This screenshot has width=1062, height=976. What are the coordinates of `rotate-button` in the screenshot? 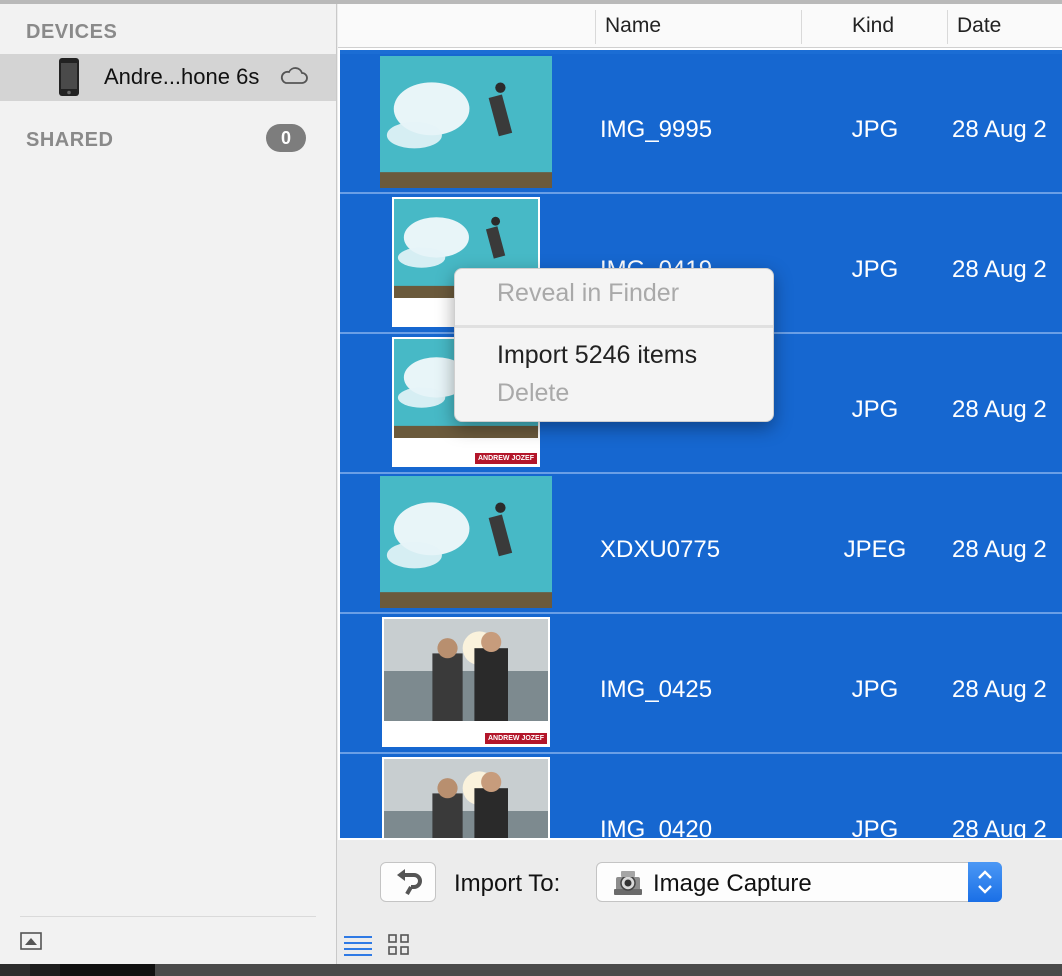 It's located at (408, 882).